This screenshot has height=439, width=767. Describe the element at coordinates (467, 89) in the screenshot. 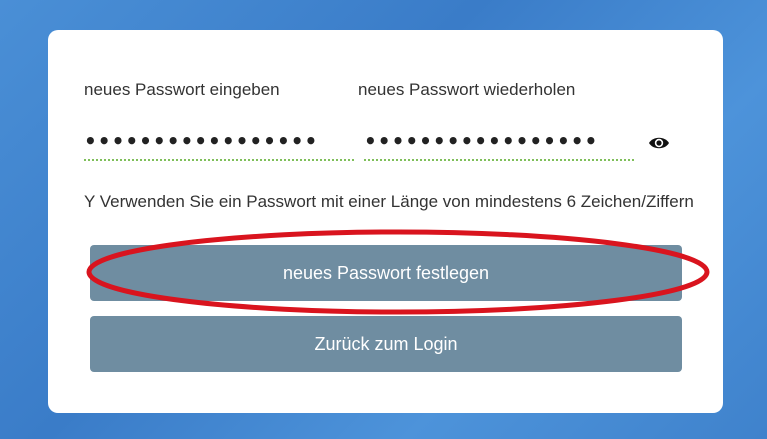

I see `repeat-password-label: neues Passwort wiederholen` at that location.